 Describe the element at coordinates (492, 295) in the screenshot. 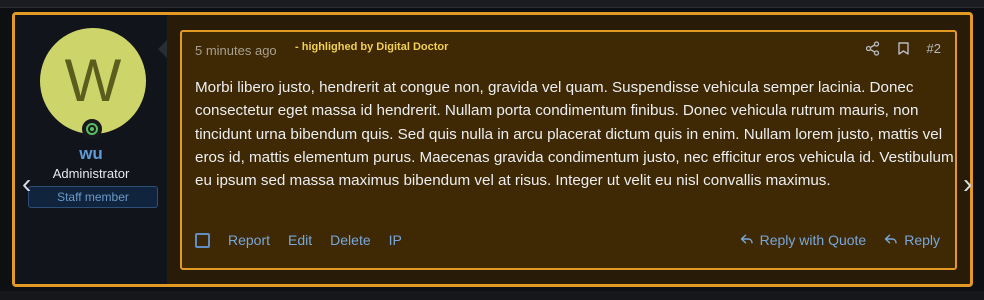

I see `bottom-strip` at that location.